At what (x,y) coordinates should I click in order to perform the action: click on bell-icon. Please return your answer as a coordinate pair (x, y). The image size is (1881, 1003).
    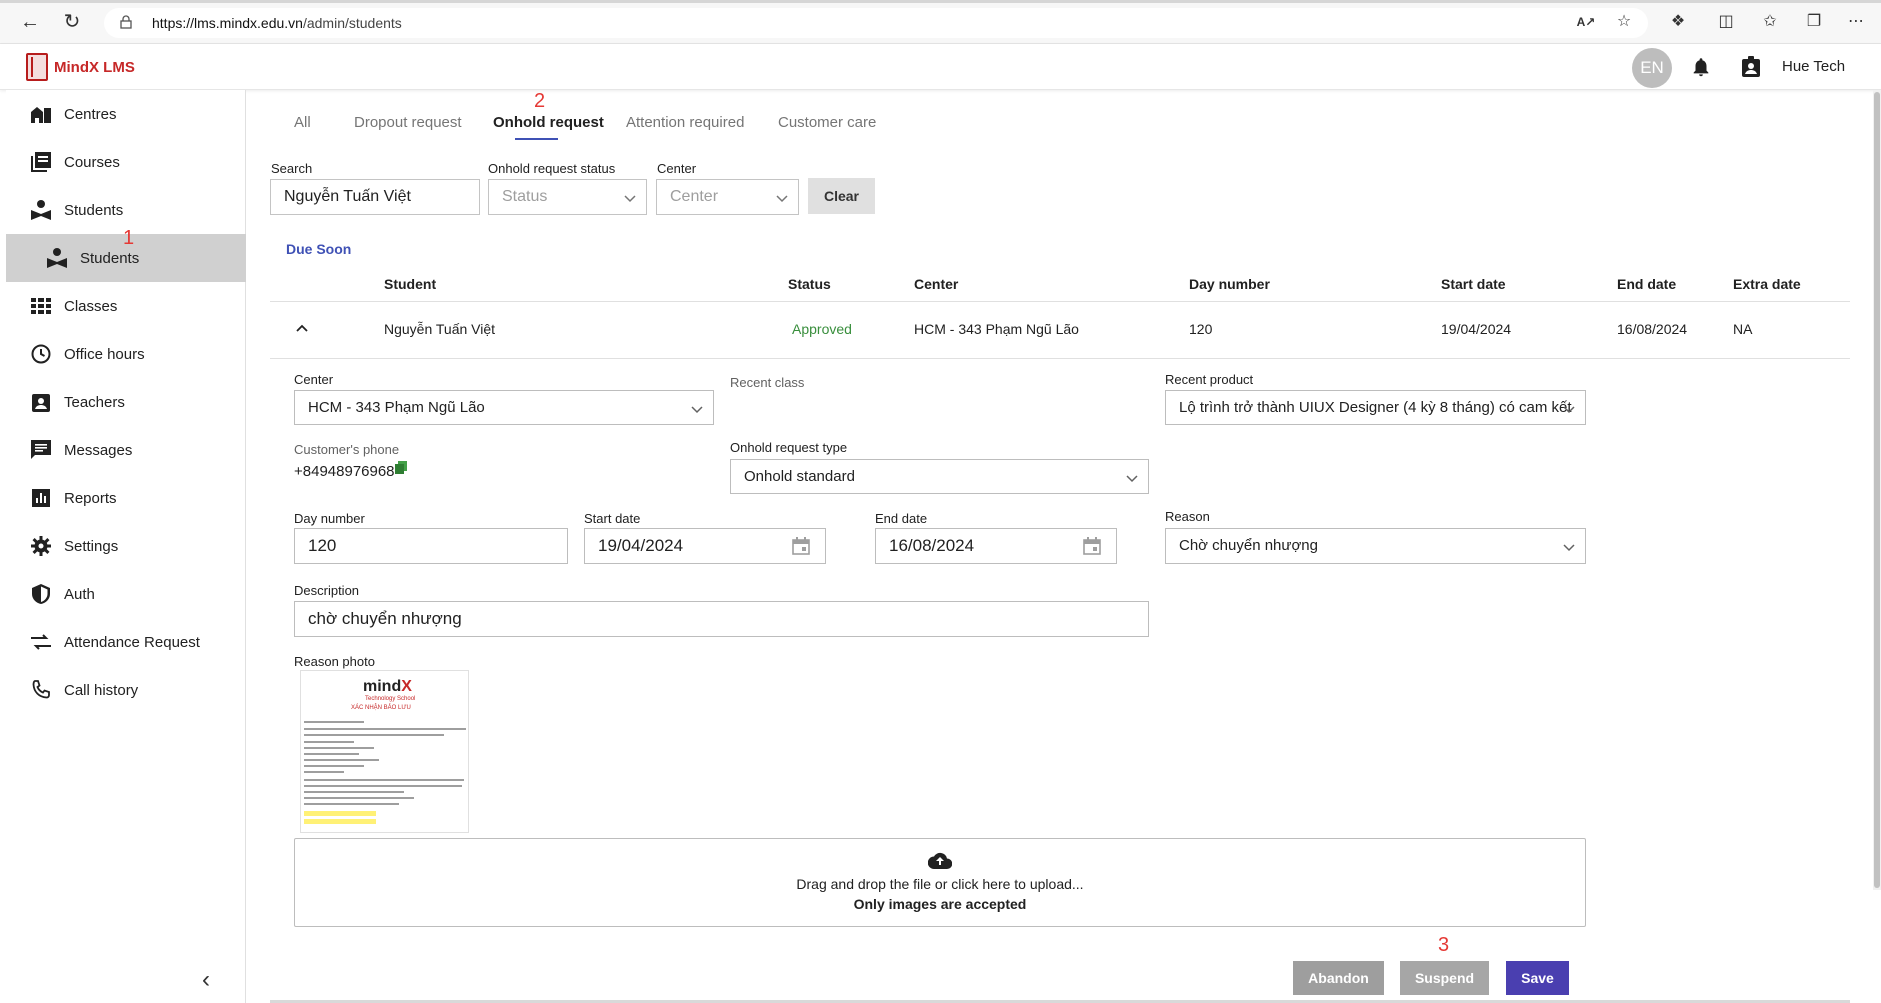
    Looking at the image, I should click on (1701, 67).